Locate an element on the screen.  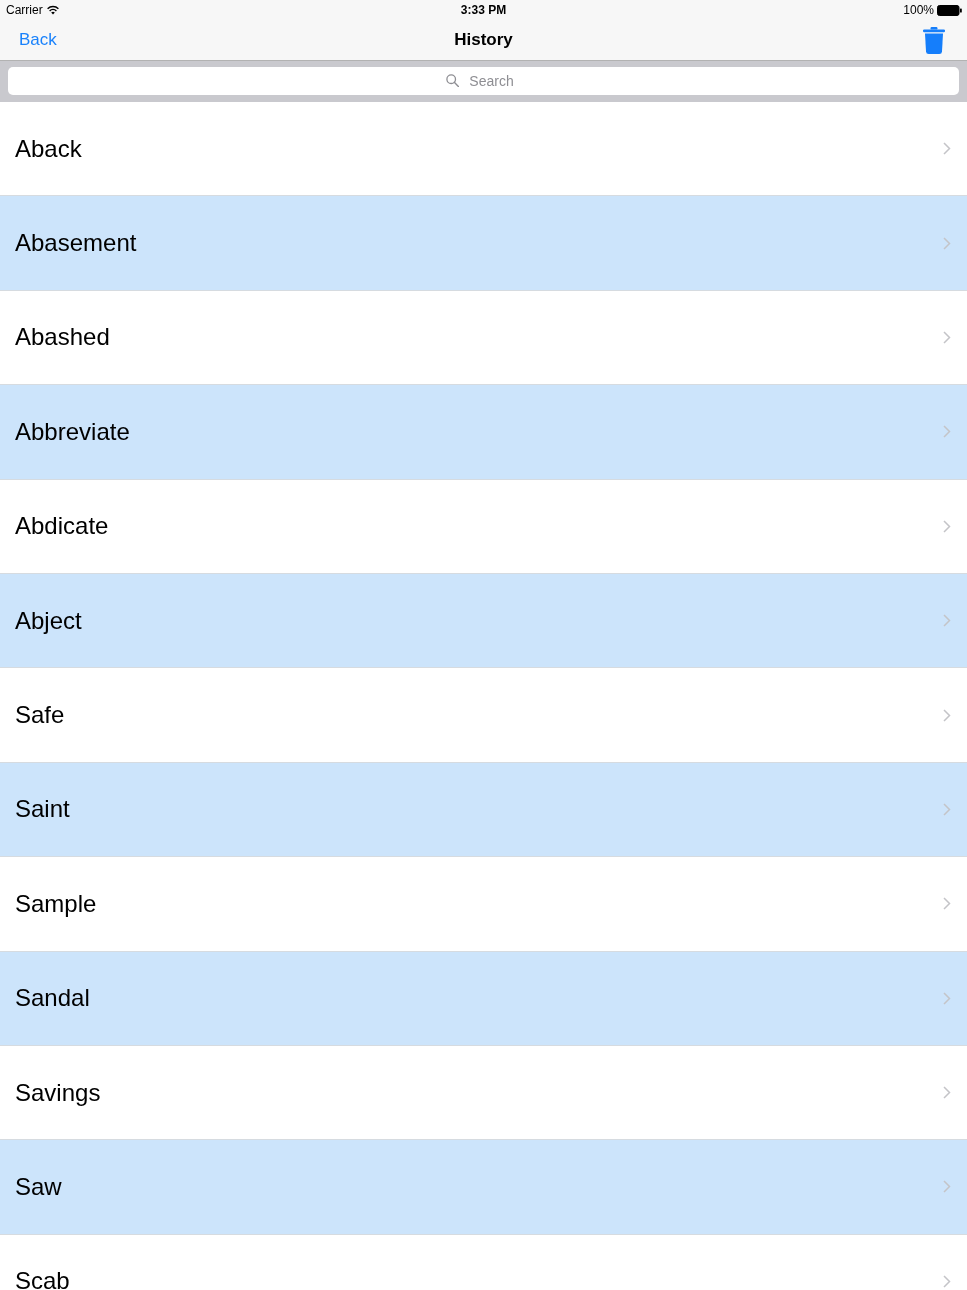
list-row: Sandal is located at coordinates (483, 998).